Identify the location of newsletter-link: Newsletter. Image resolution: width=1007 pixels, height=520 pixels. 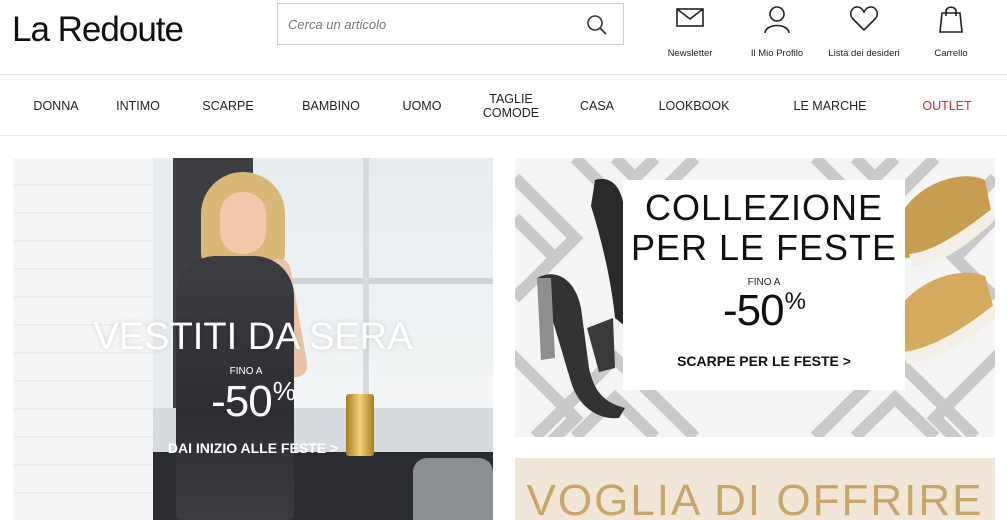
(690, 31).